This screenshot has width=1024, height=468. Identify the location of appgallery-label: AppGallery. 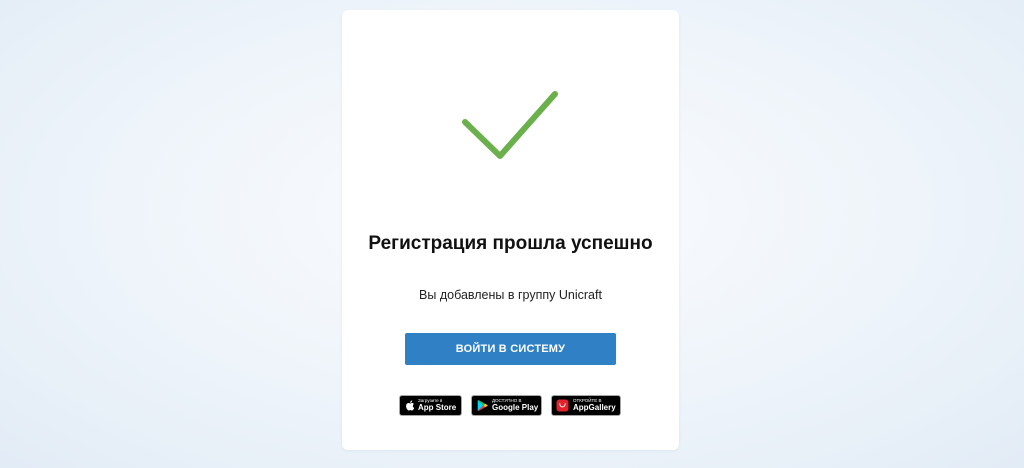
(594, 407).